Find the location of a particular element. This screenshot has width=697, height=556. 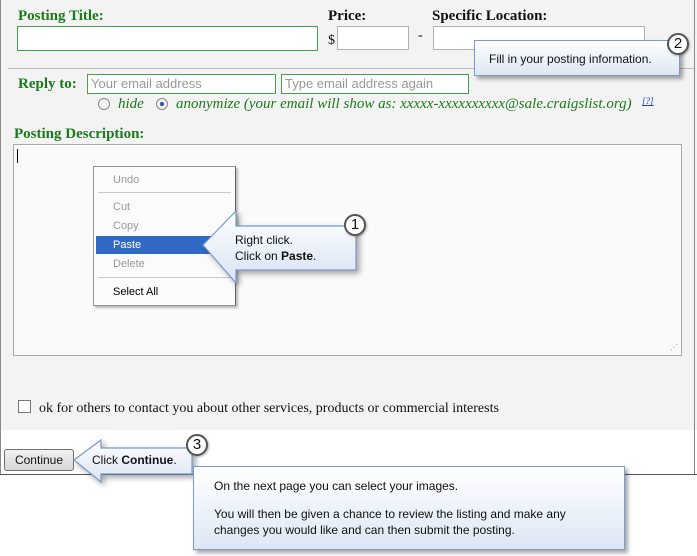

menu-item-select-all: Select All is located at coordinates (164, 292).